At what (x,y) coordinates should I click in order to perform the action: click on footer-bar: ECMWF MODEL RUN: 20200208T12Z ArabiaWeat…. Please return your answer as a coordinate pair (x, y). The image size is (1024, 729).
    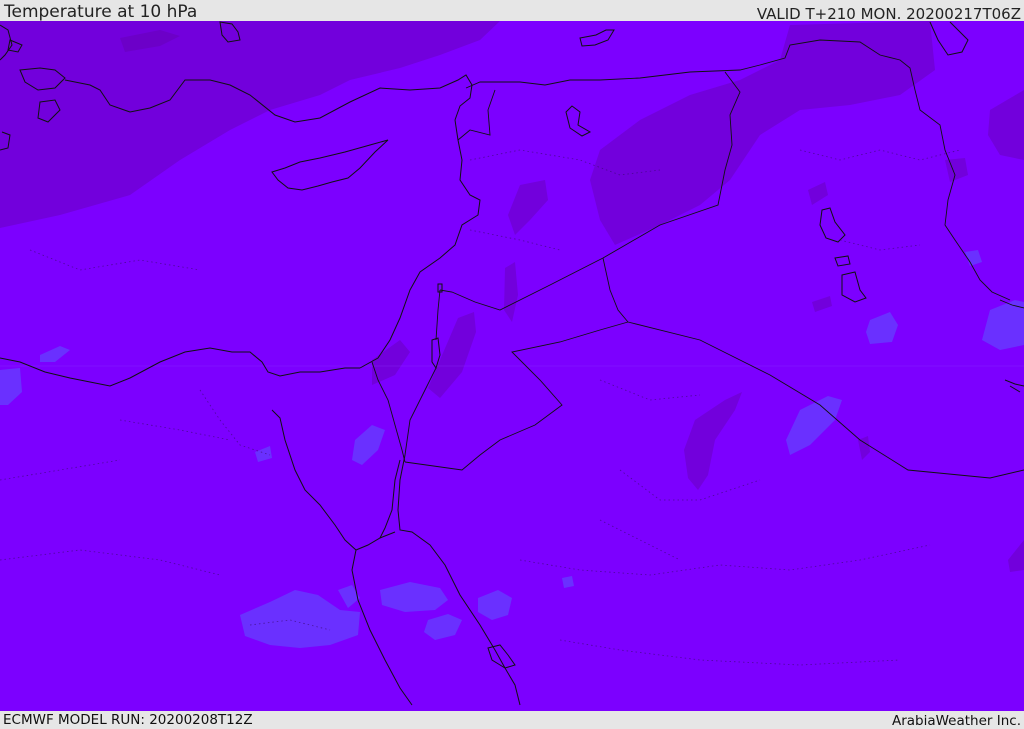
    Looking at the image, I should click on (512, 720).